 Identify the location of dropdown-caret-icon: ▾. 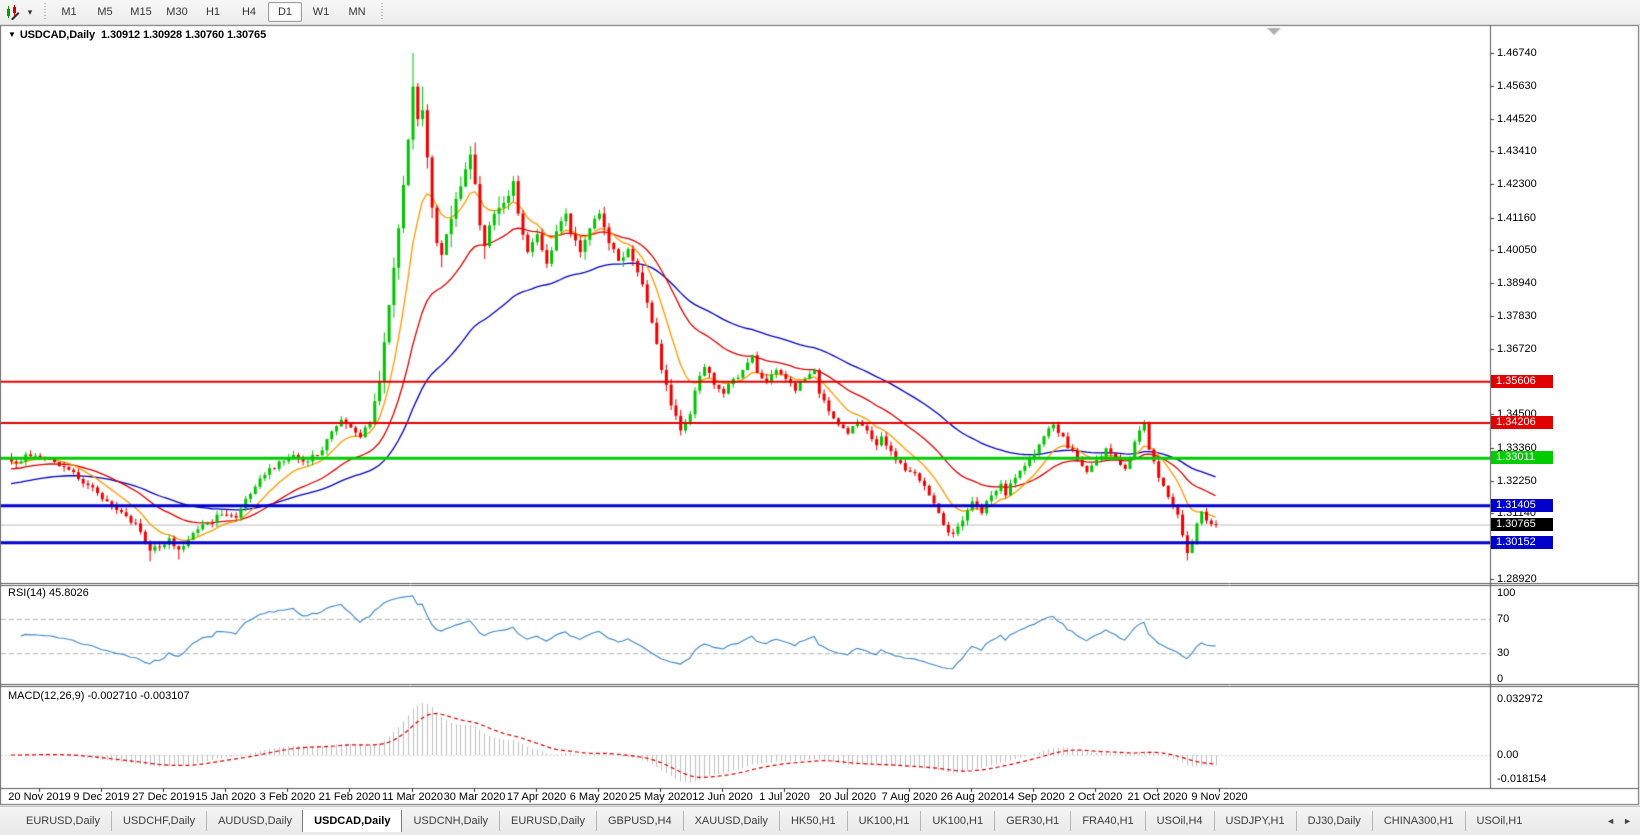
(30, 12).